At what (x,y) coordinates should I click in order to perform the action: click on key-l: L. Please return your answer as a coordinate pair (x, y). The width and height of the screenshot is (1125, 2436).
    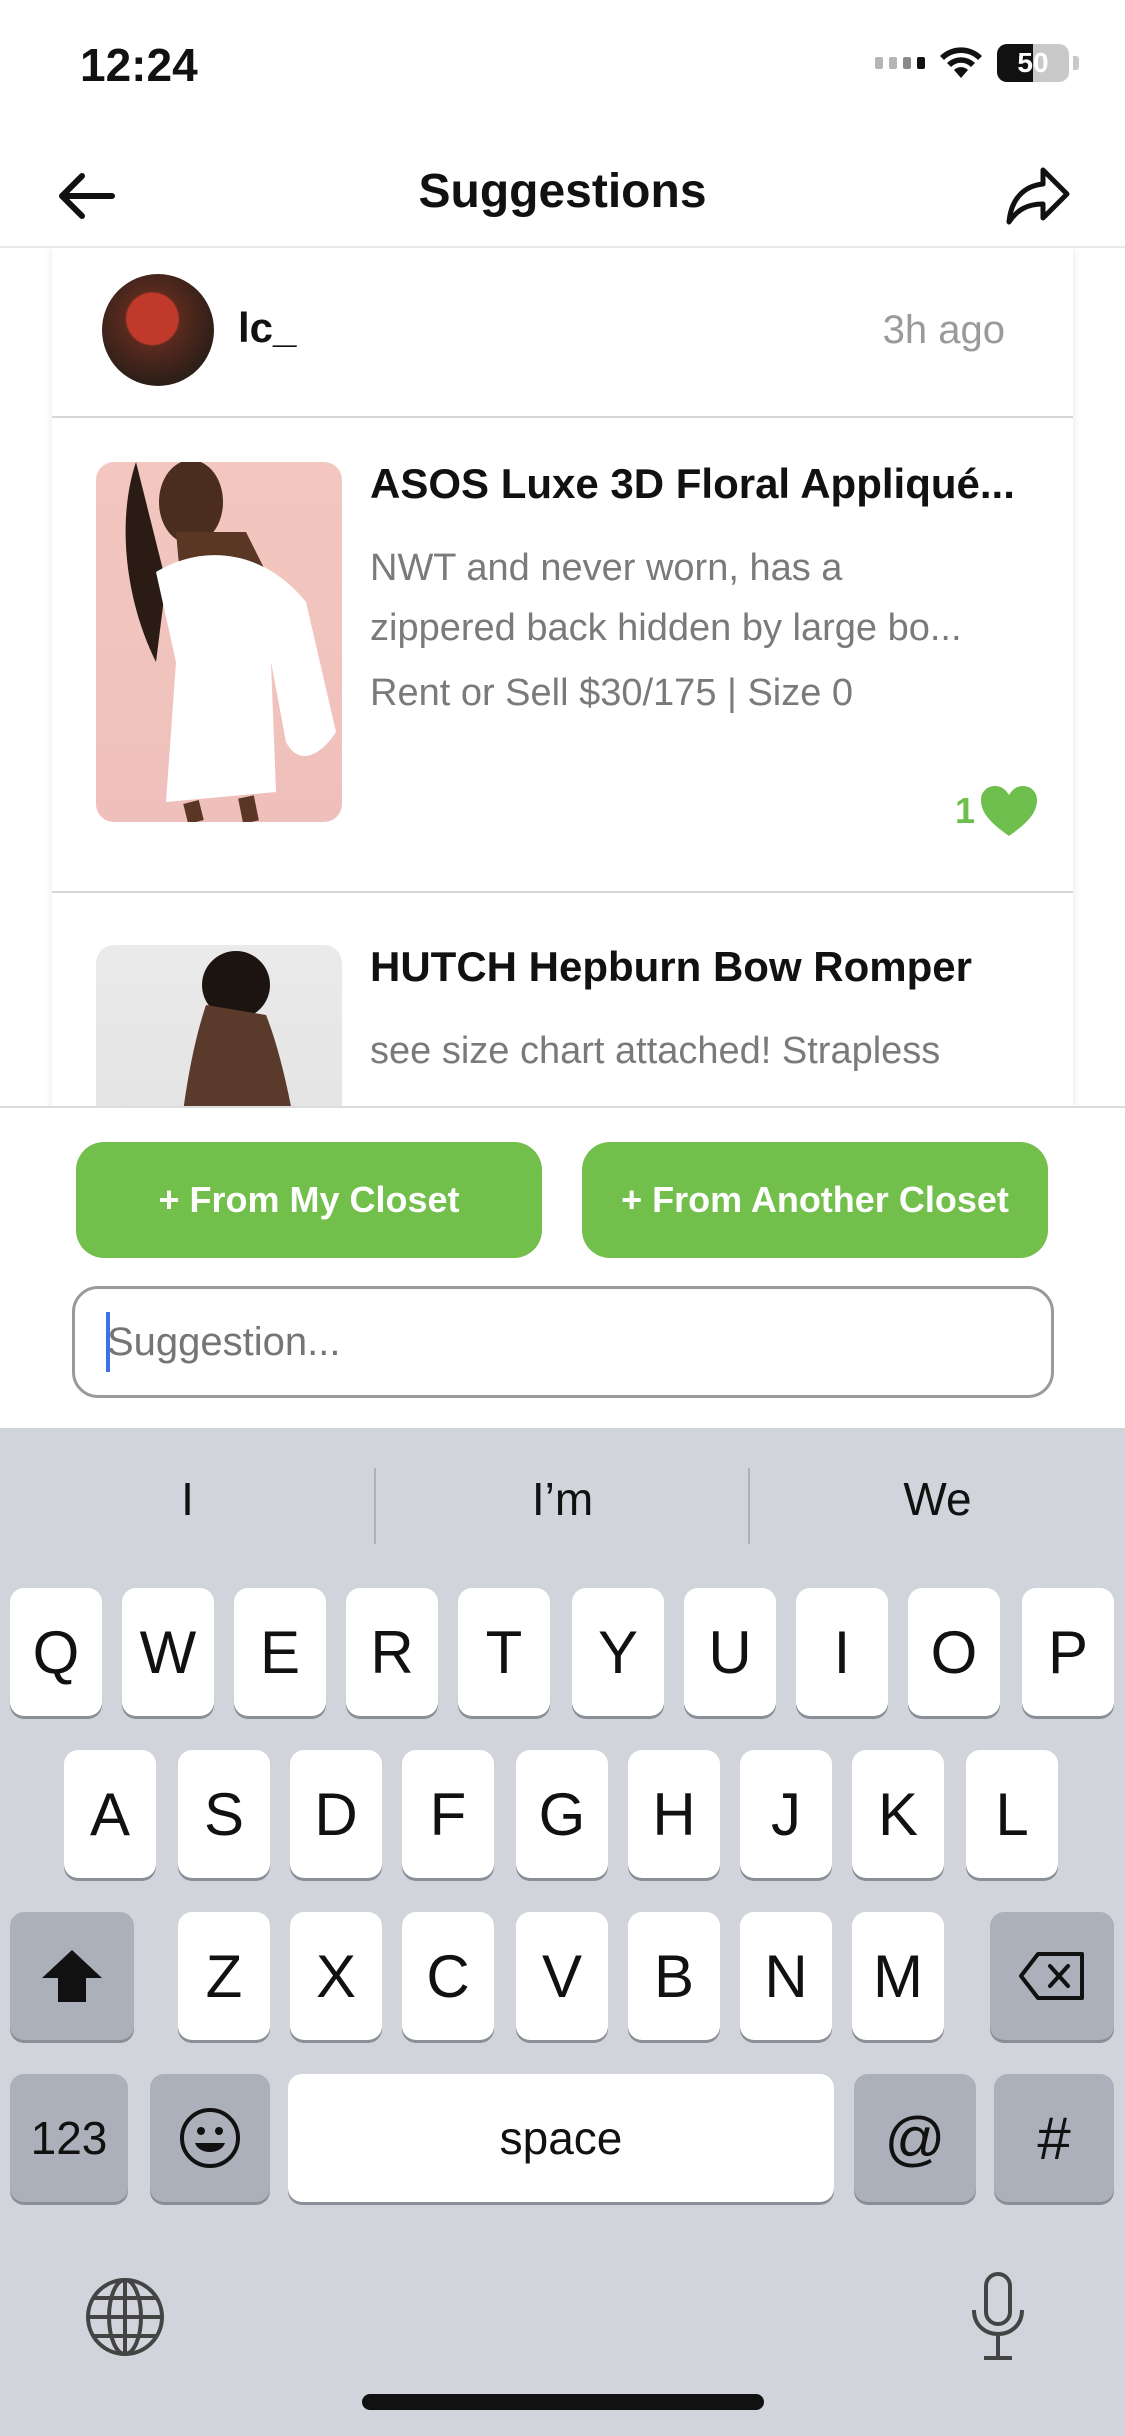
    Looking at the image, I should click on (1012, 1814).